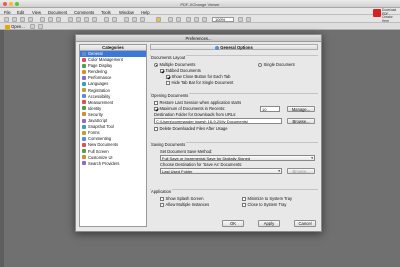  What do you see at coordinates (240, 19) in the screenshot?
I see `rotate-icon` at bounding box center [240, 19].